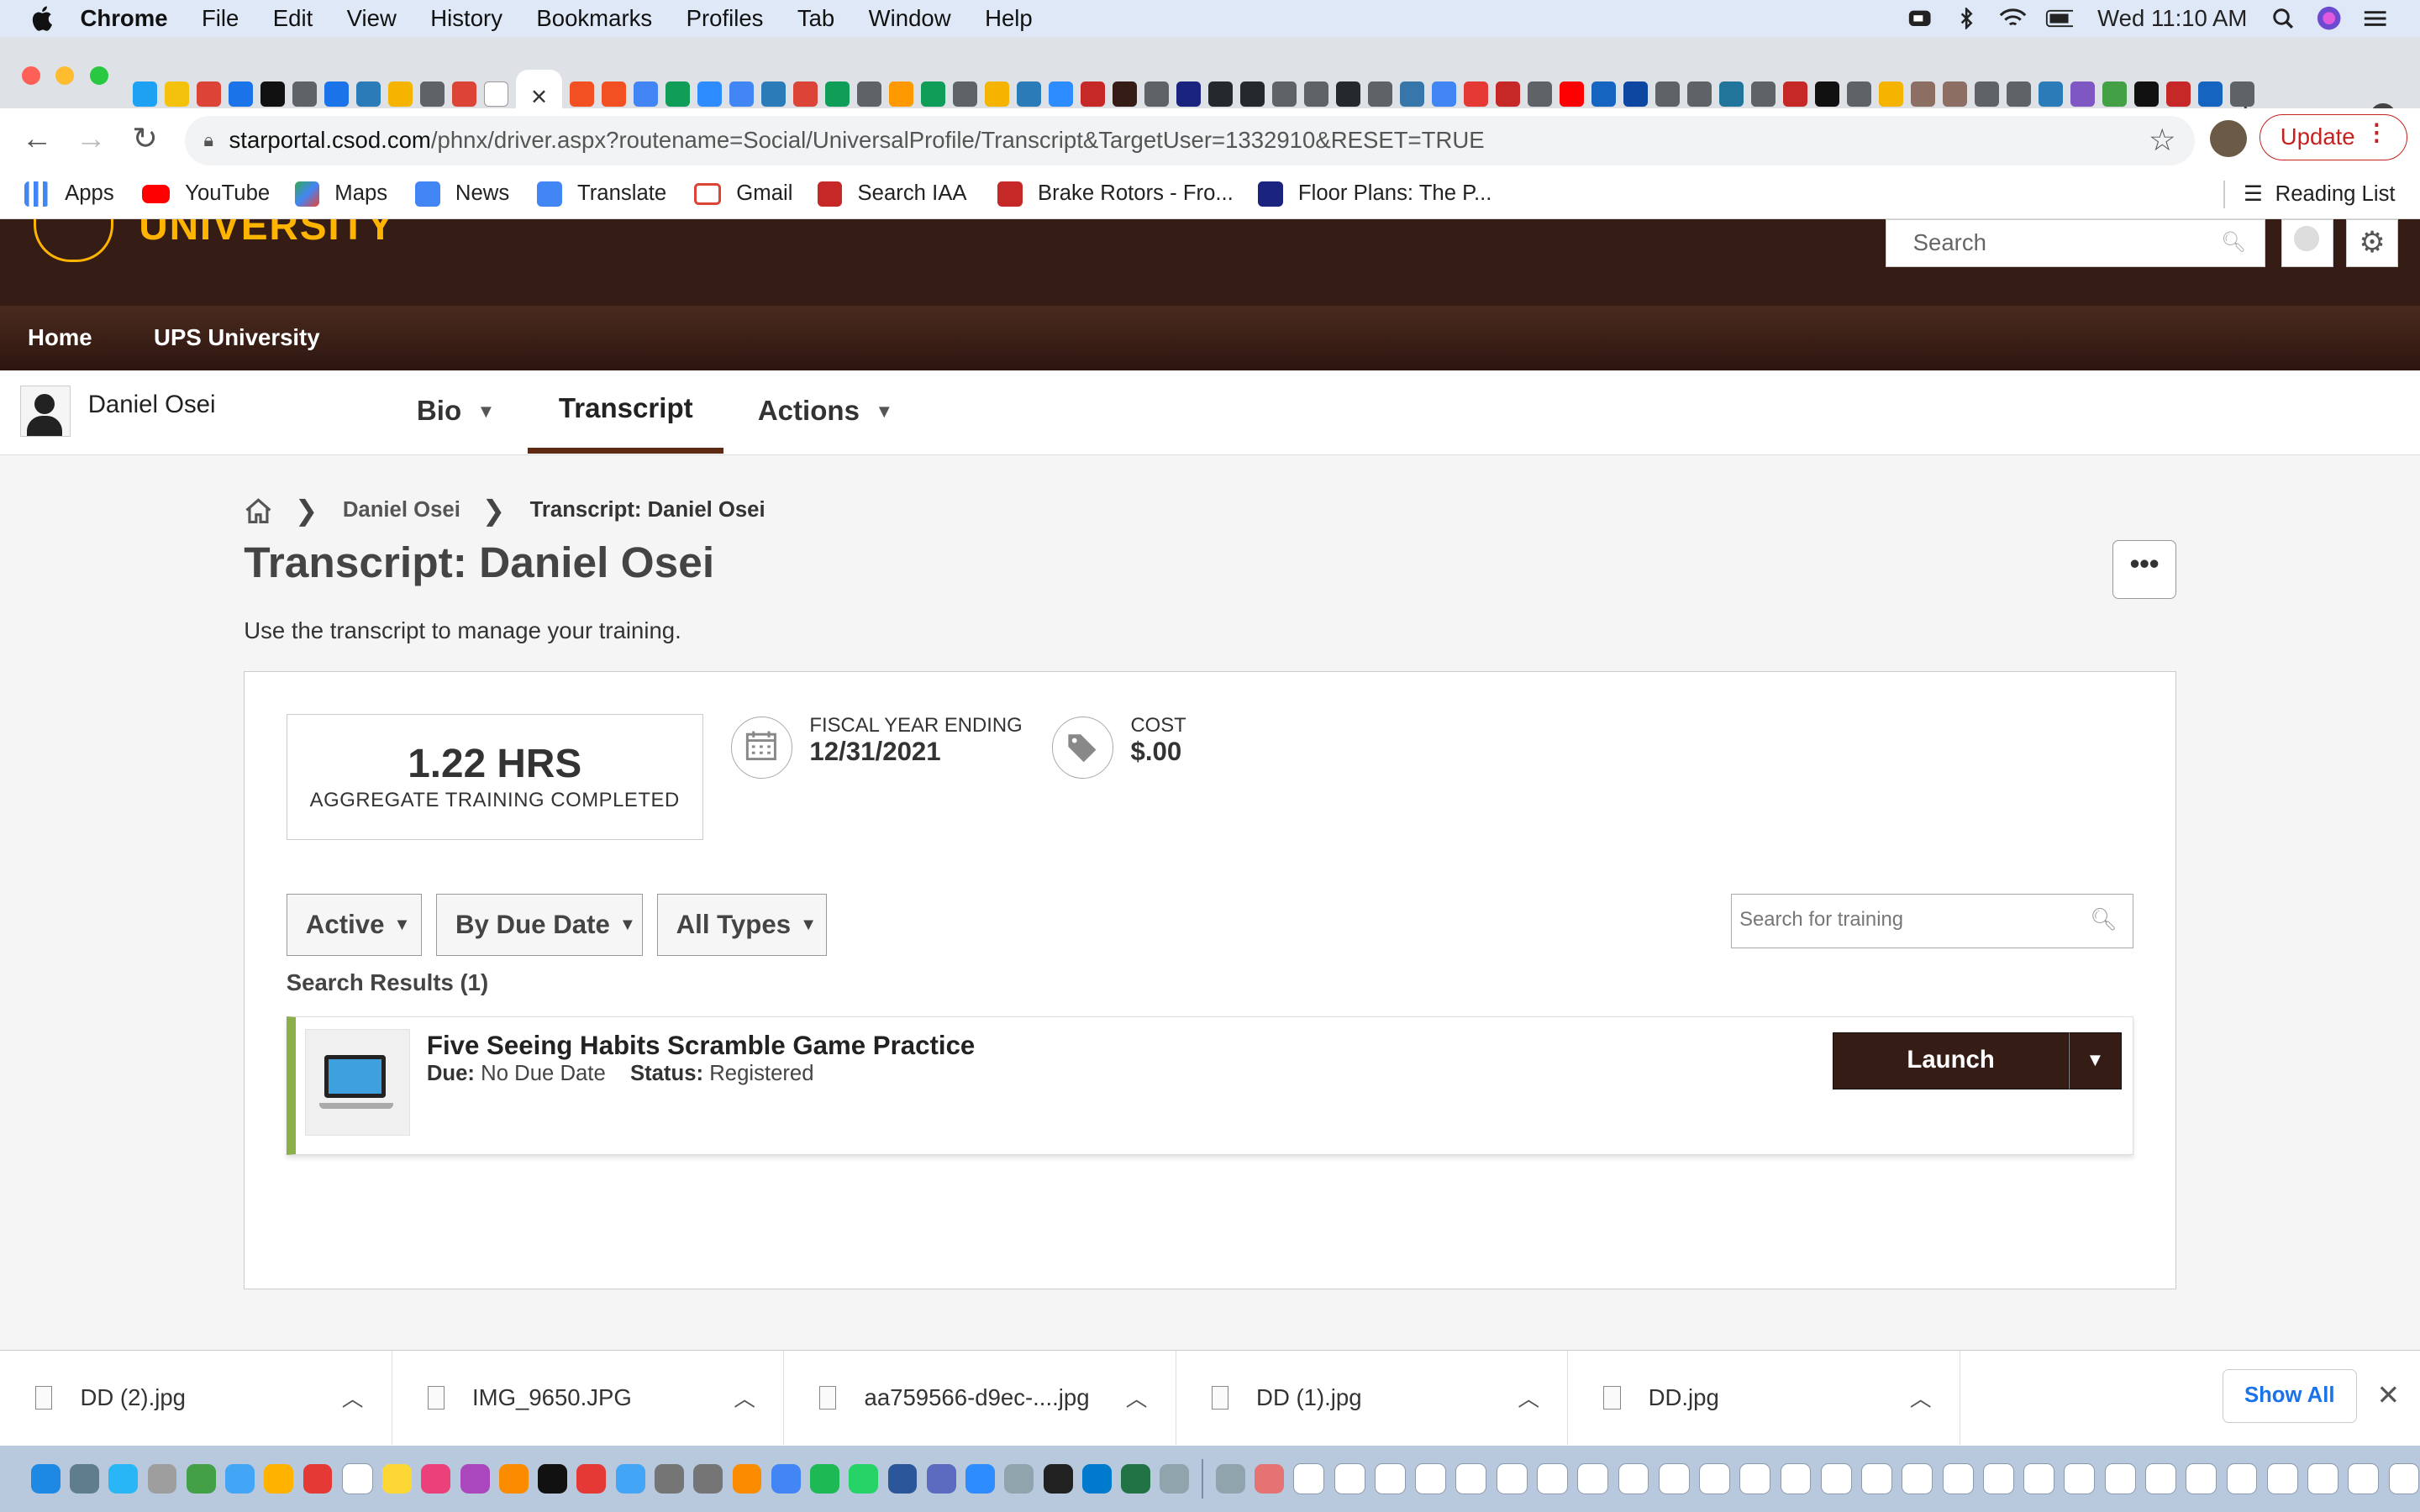  What do you see at coordinates (456, 412) in the screenshot?
I see `tab-bio: Bio ▼` at bounding box center [456, 412].